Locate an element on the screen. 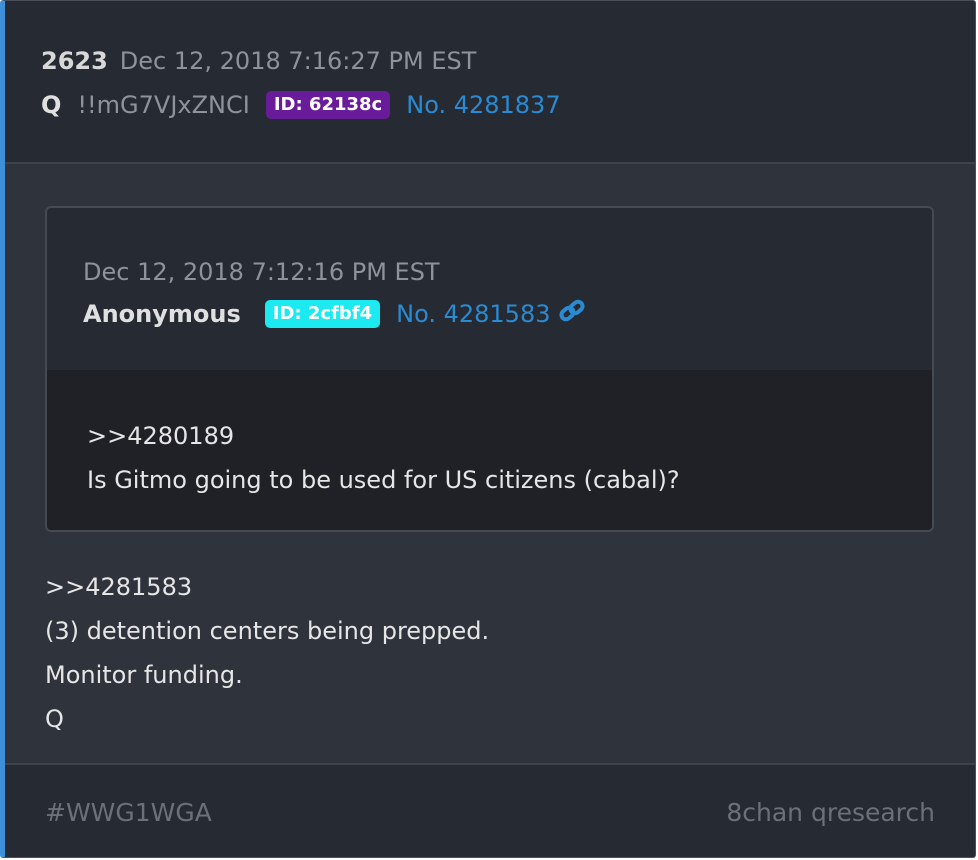  tripcode: !!mG7VJxZNCI is located at coordinates (163, 105).